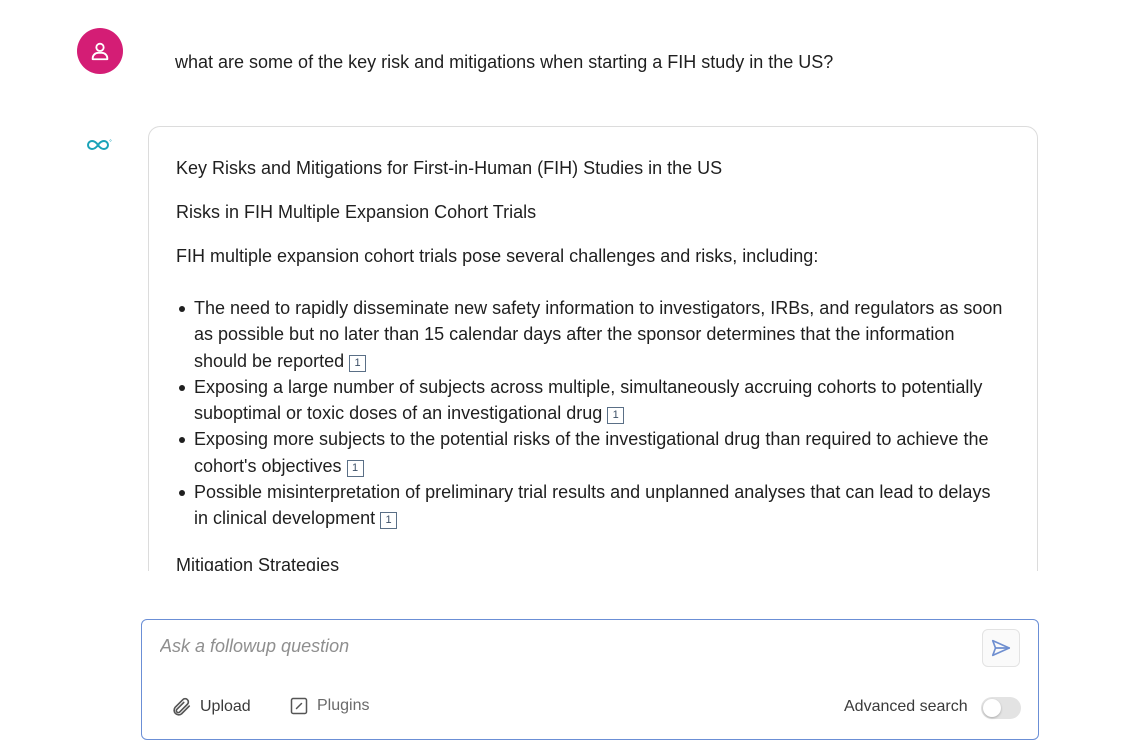  Describe the element at coordinates (299, 706) in the screenshot. I see `plugin-icon` at that location.